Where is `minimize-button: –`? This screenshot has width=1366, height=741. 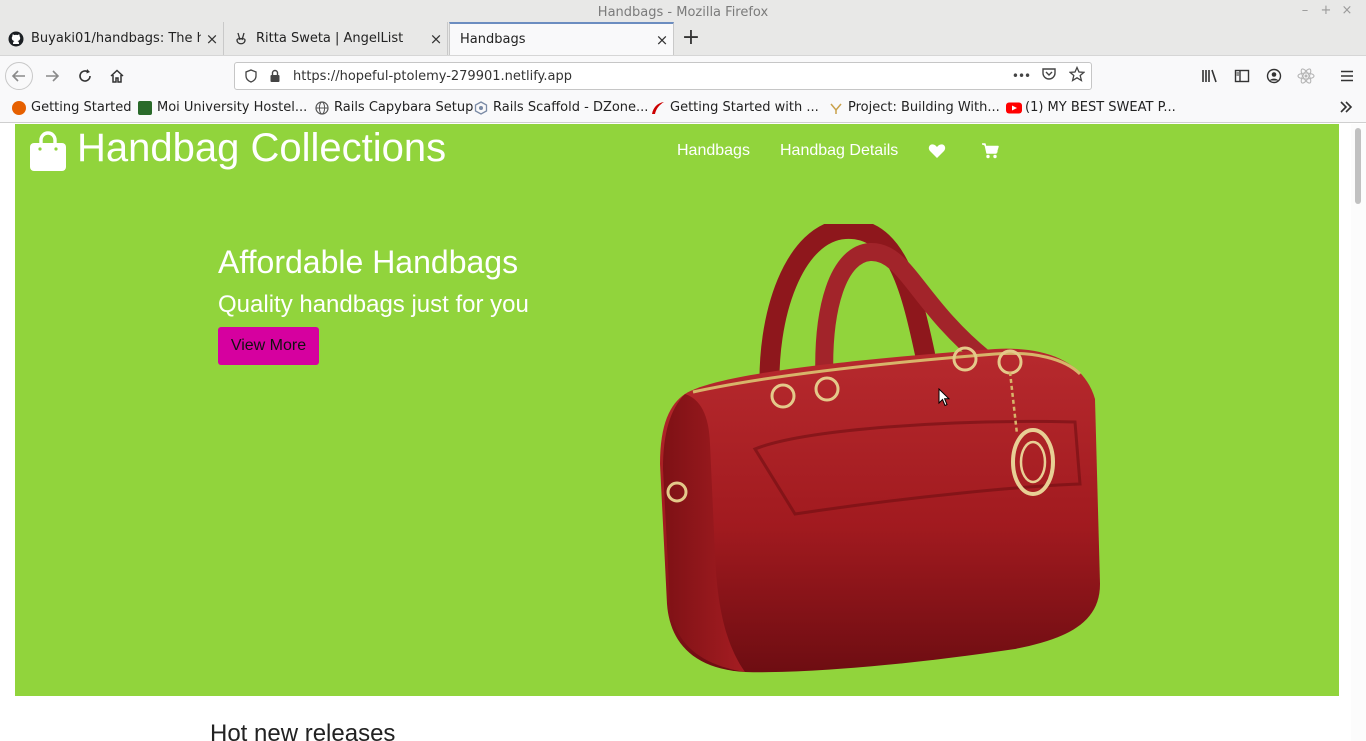 minimize-button: – is located at coordinates (1305, 10).